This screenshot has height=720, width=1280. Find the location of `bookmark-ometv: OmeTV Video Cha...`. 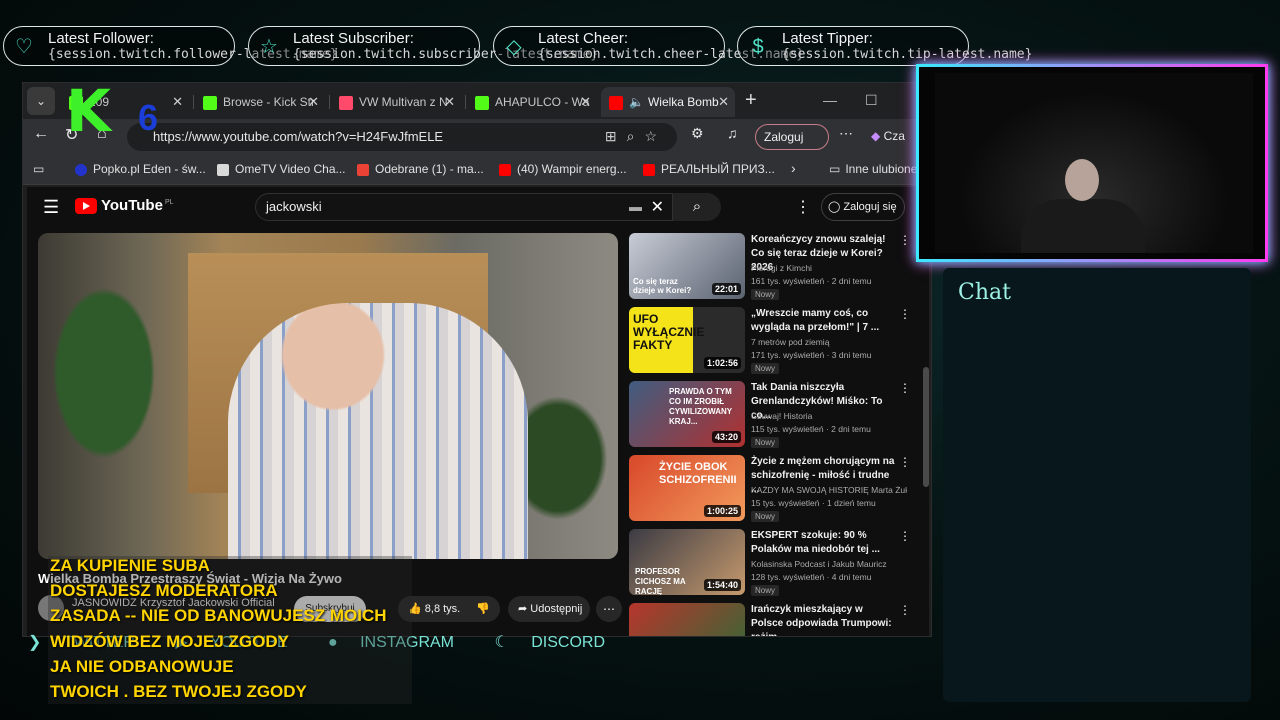

bookmark-ometv: OmeTV Video Cha... is located at coordinates (281, 169).